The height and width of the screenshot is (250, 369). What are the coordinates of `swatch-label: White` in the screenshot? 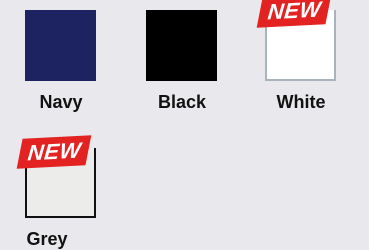 It's located at (301, 102).